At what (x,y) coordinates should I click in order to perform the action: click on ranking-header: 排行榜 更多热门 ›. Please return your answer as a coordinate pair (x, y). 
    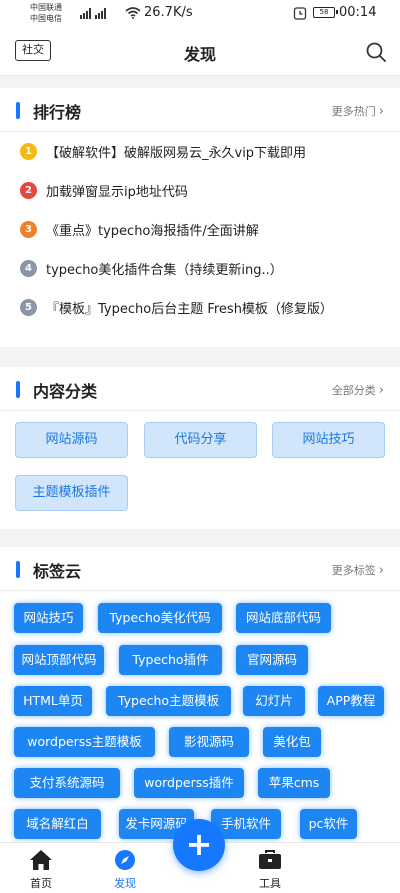
    Looking at the image, I should click on (200, 110).